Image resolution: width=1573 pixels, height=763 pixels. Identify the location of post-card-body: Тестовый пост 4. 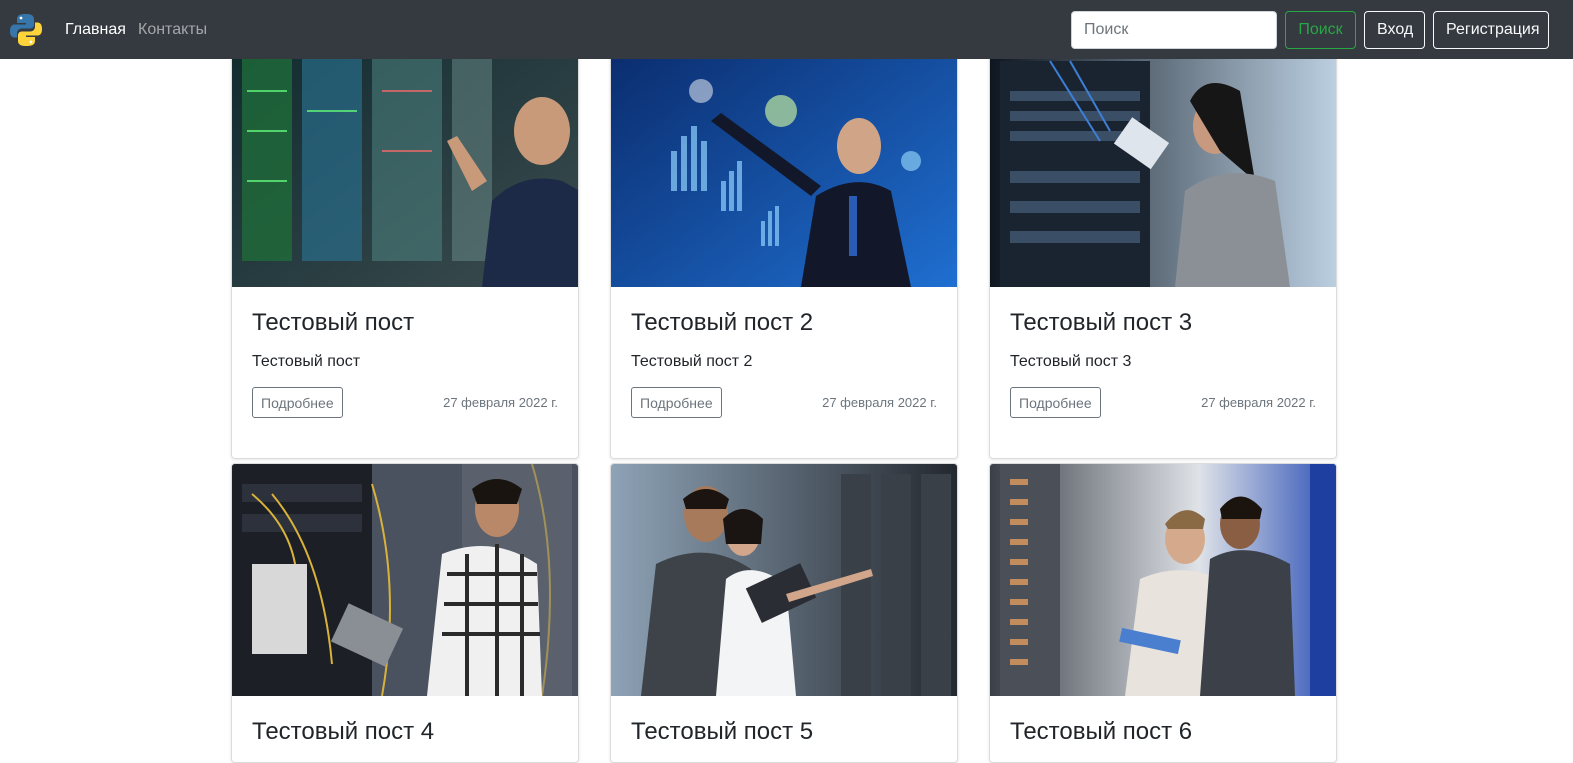
(405, 722).